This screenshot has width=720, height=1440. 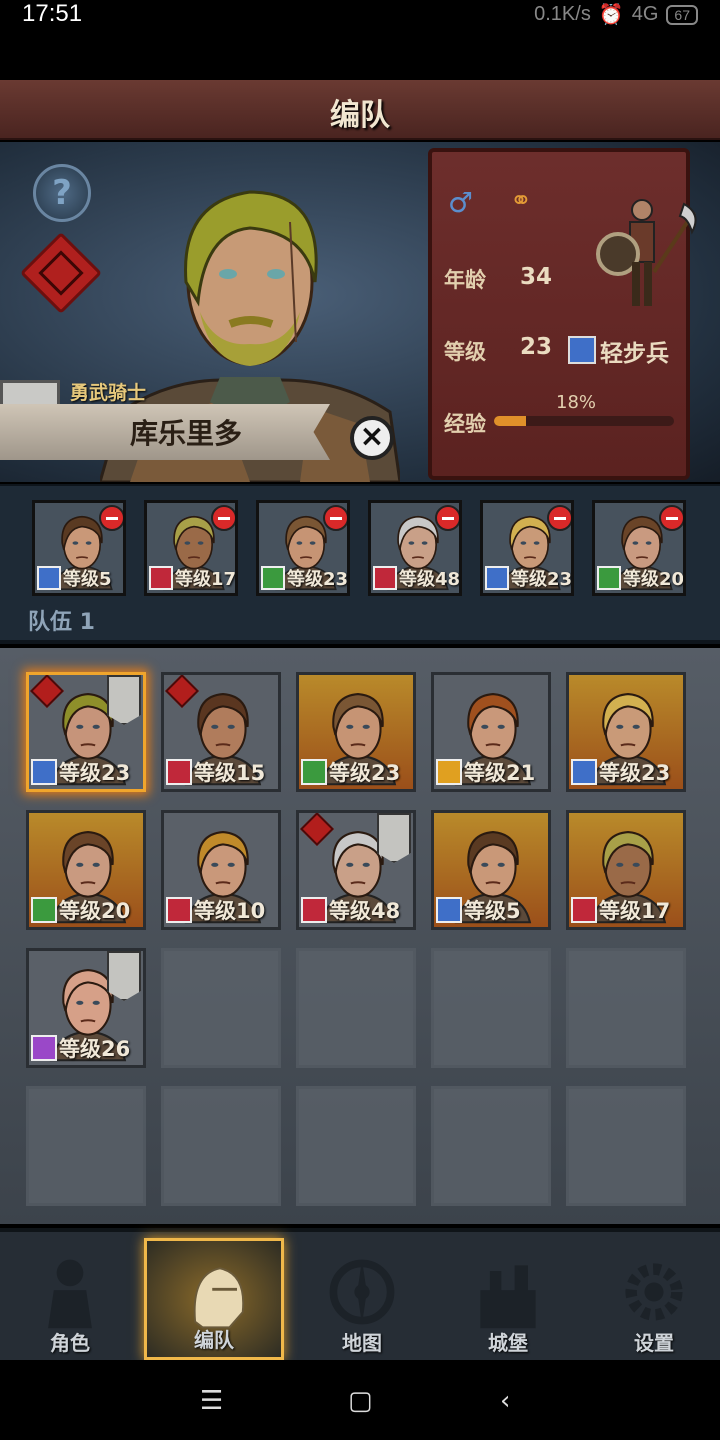 I want to click on member-level: 等级17, so click(x=206, y=579).